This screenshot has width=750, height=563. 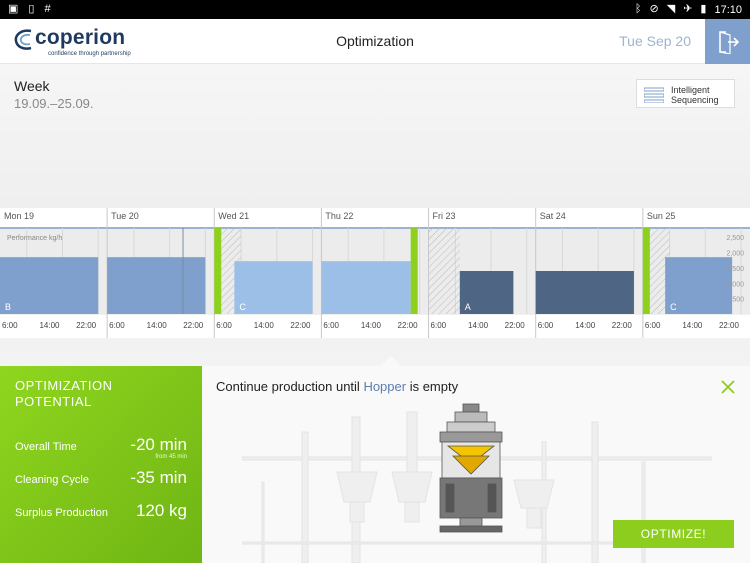 What do you see at coordinates (444, 216) in the screenshot?
I see `day-label: Fri 23` at bounding box center [444, 216].